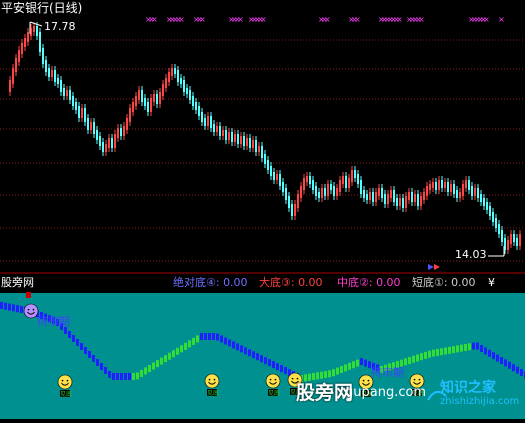 The image size is (525, 423). What do you see at coordinates (60, 26) in the screenshot?
I see `high-price-label: 17.78` at bounding box center [60, 26].